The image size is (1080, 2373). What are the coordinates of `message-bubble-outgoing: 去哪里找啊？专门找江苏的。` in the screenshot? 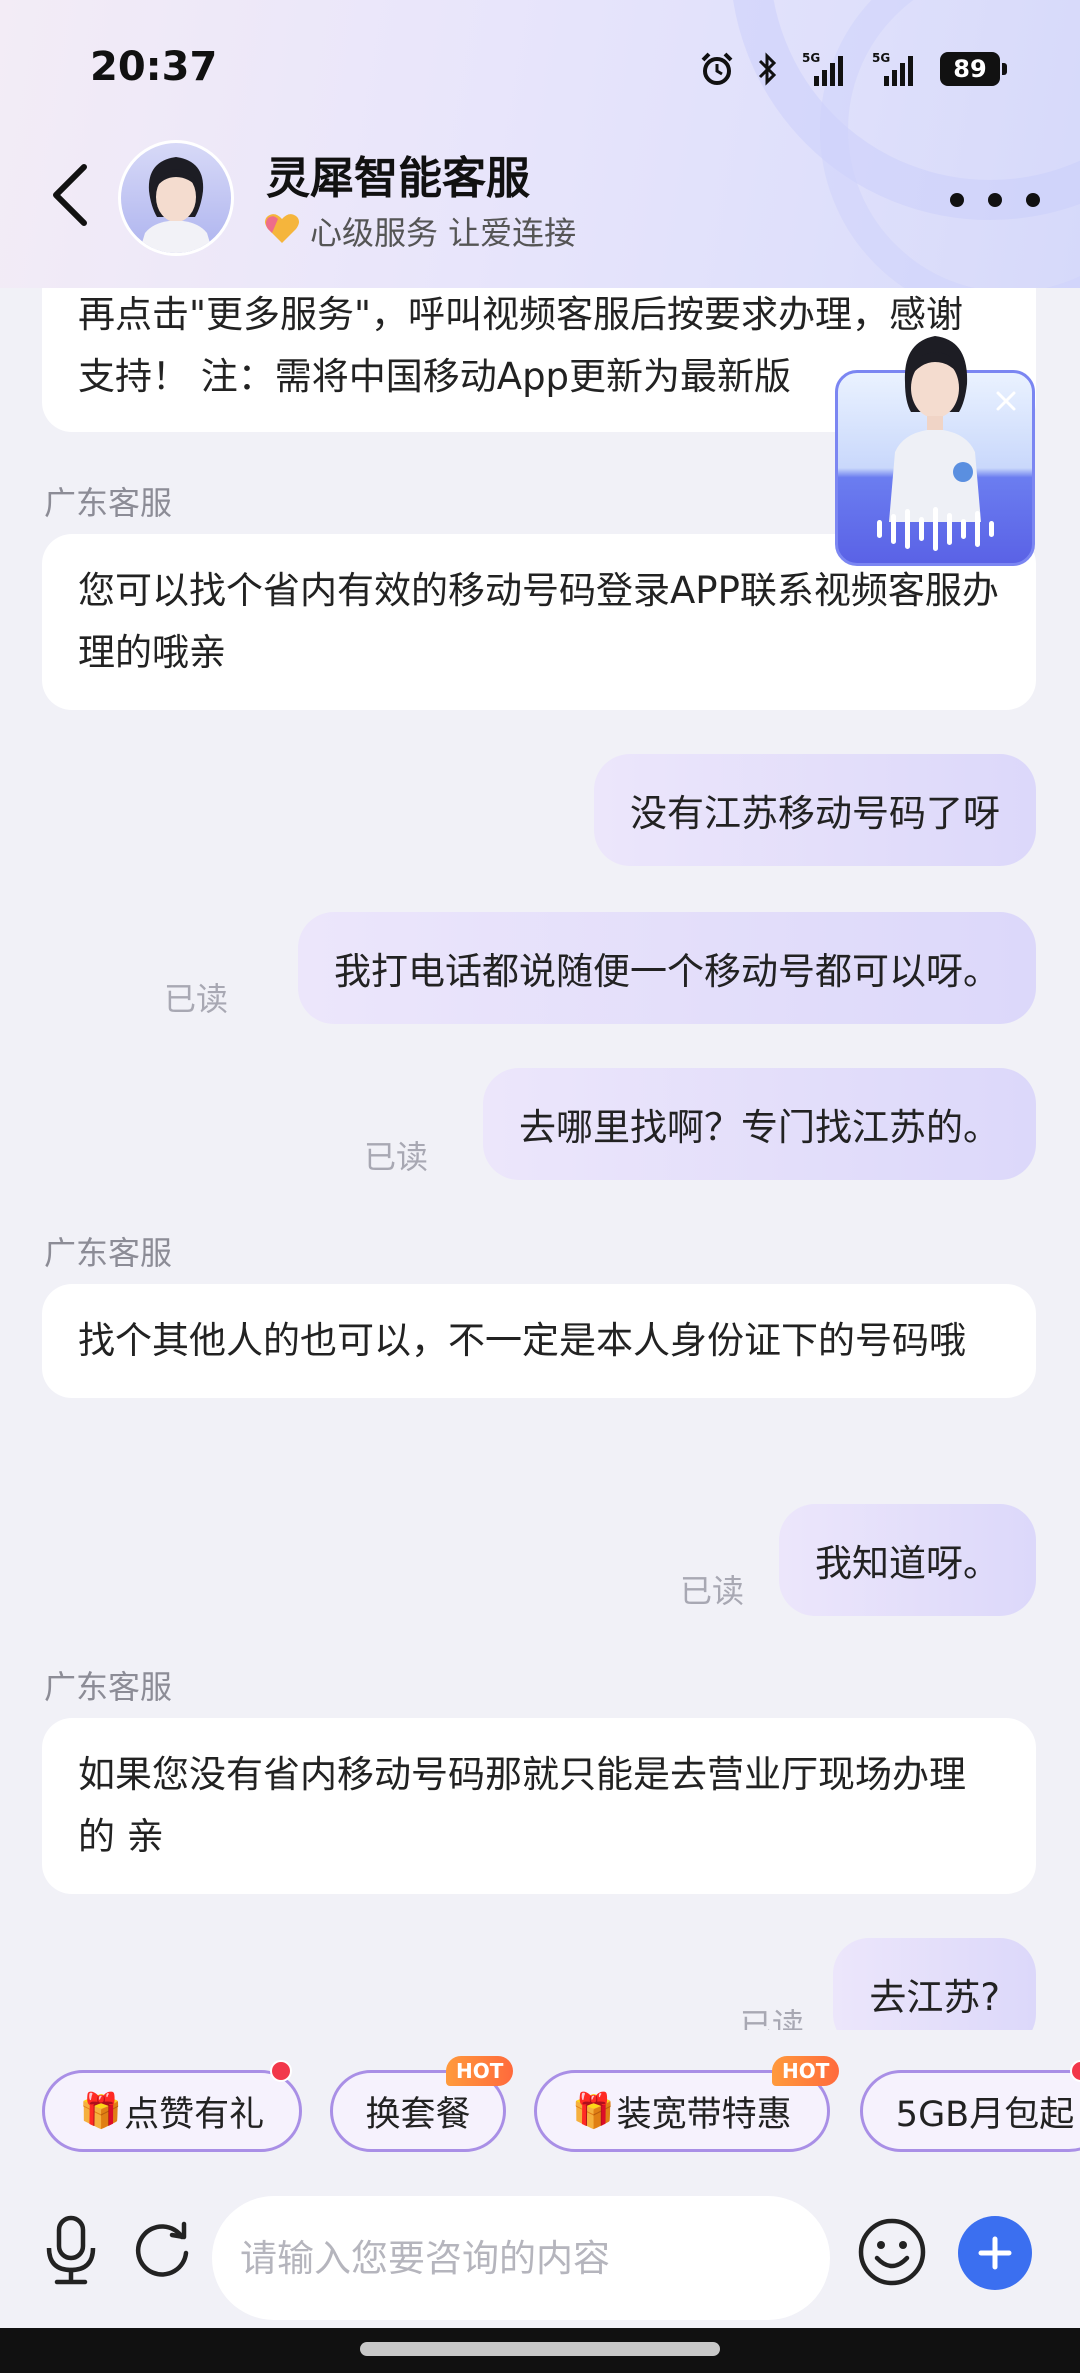 It's located at (759, 1124).